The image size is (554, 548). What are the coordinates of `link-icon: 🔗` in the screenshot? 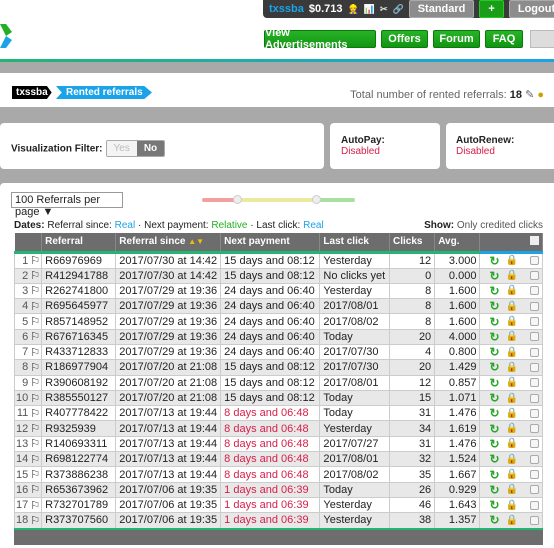 It's located at (398, 9).